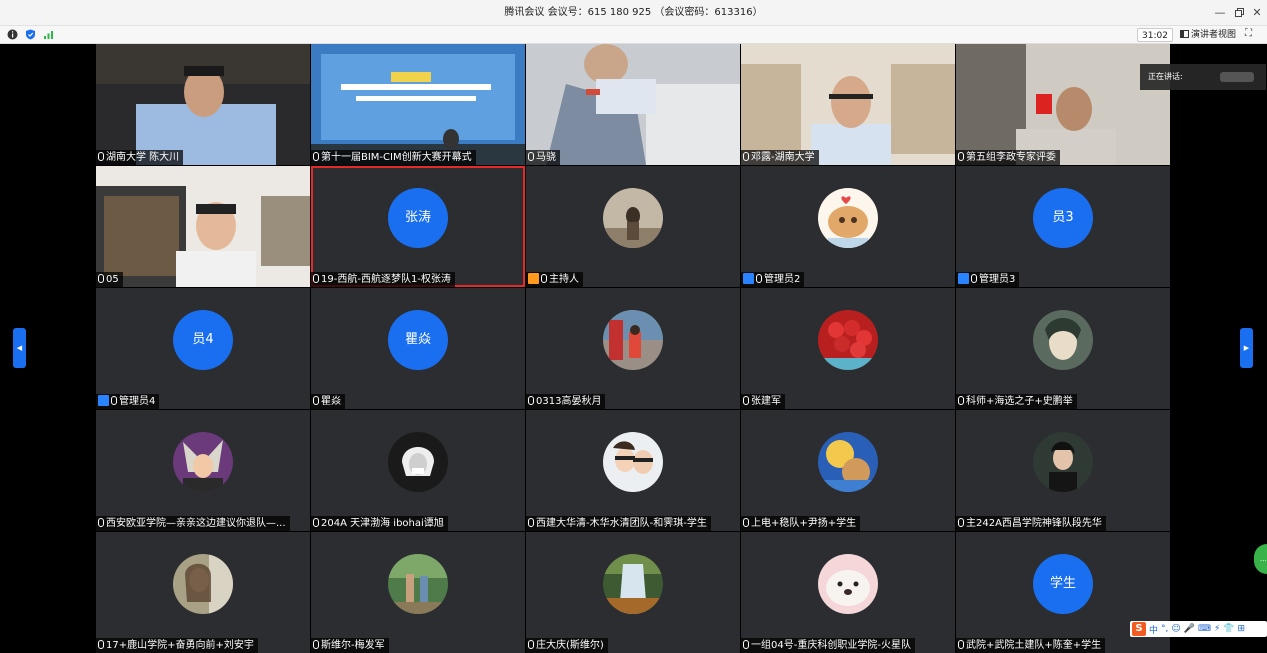 The height and width of the screenshot is (653, 1267). What do you see at coordinates (1155, 35) in the screenshot?
I see `meeting-timer: 31:02` at bounding box center [1155, 35].